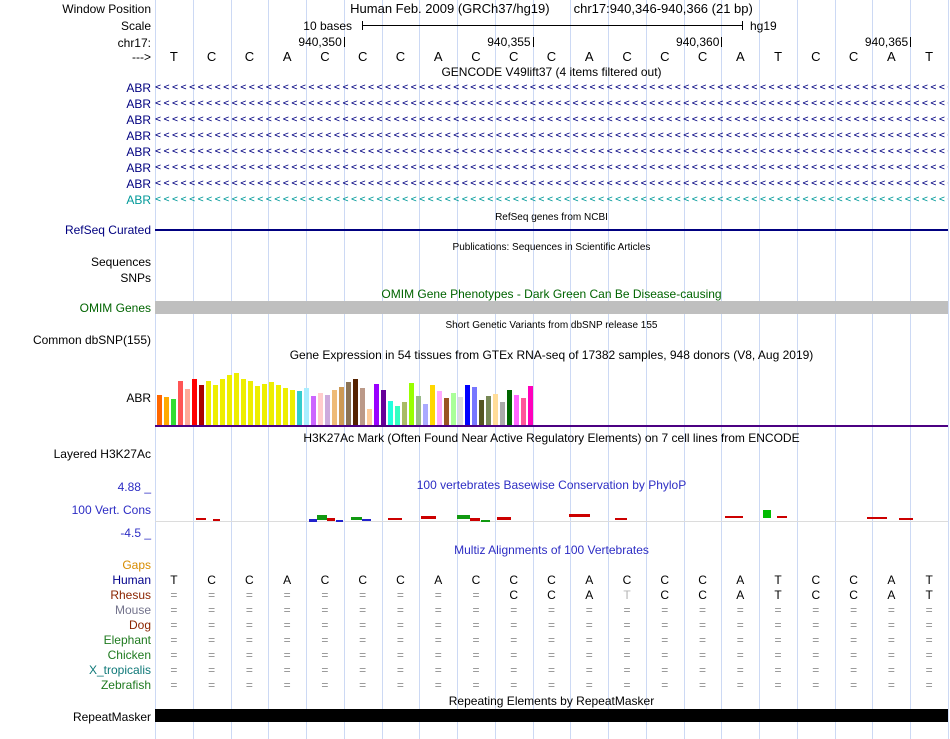 The width and height of the screenshot is (950, 739). I want to click on species-label: Rhesus, so click(75, 595).